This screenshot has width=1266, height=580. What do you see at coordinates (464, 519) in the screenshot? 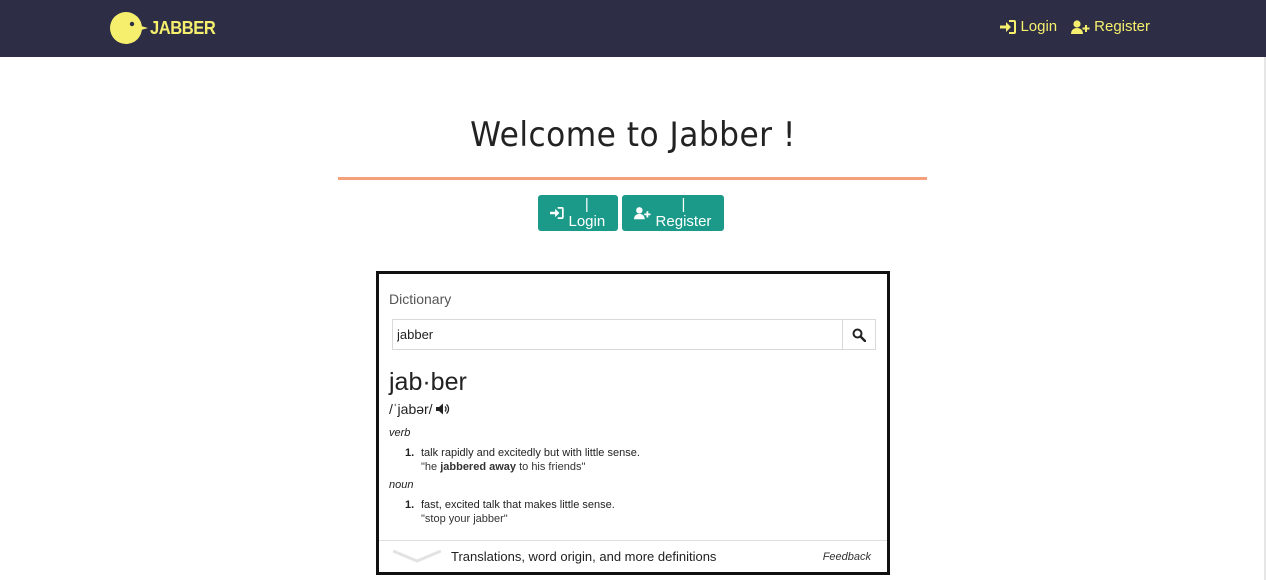
I see `definition-example: "stop your jabber"` at bounding box center [464, 519].